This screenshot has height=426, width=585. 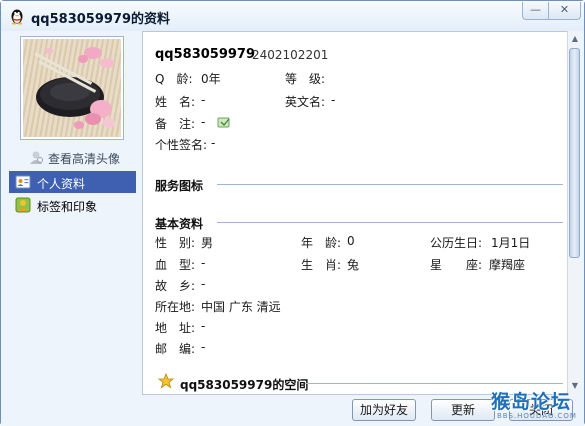 What do you see at coordinates (511, 243) in the screenshot?
I see `birthday-value: 1月1日` at bounding box center [511, 243].